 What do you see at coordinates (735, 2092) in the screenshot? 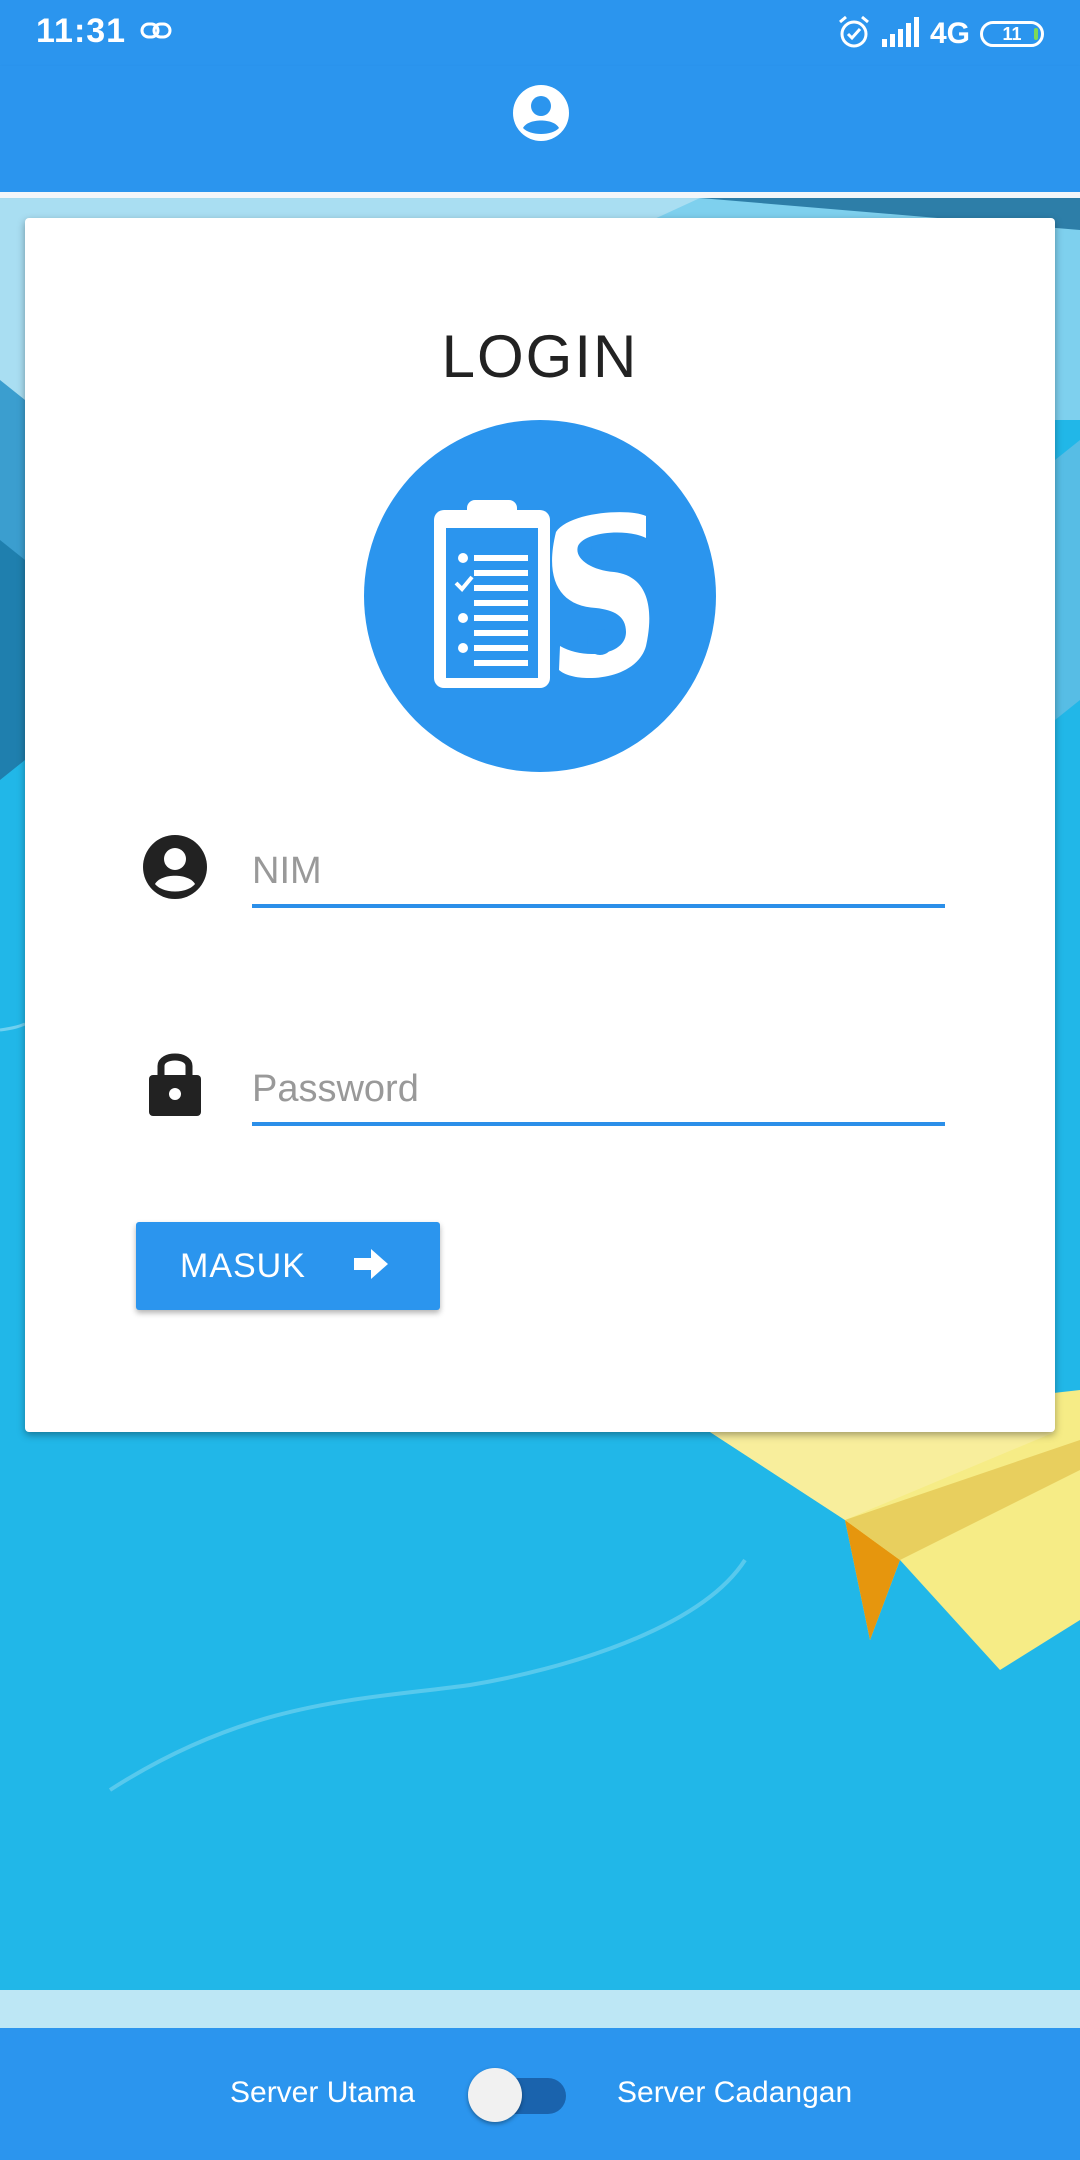
I see `server-cadangan-label: Server Cadangan` at bounding box center [735, 2092].